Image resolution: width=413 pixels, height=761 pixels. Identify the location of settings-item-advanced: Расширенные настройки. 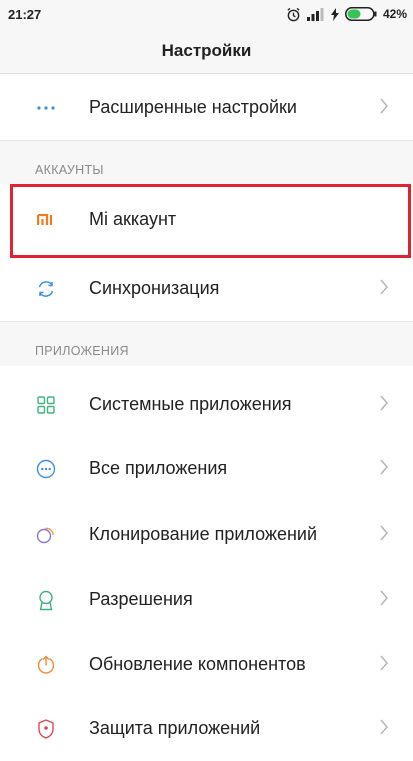
(206, 108).